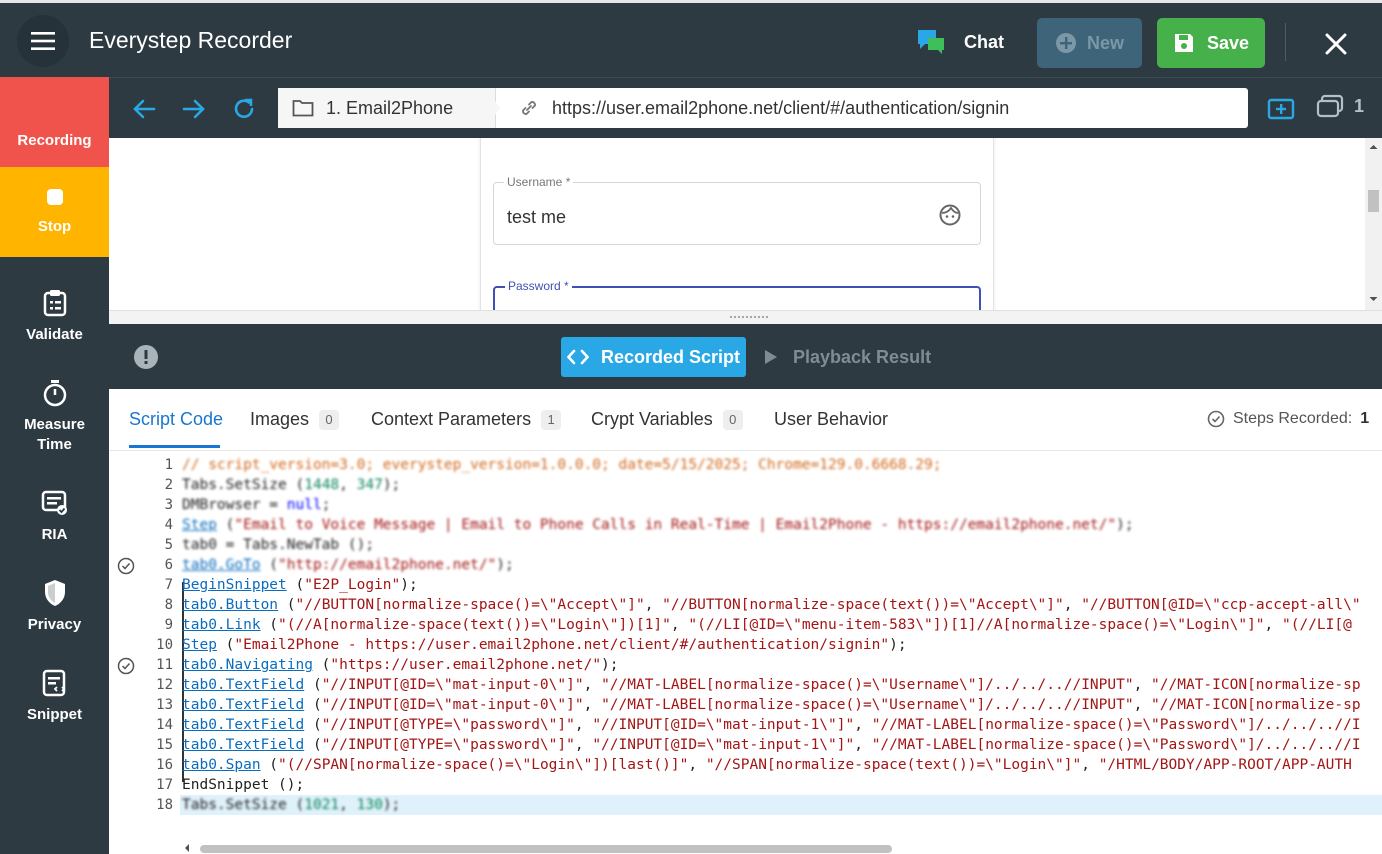  Describe the element at coordinates (54, 607) in the screenshot. I see `privacy-button: Privacy` at that location.